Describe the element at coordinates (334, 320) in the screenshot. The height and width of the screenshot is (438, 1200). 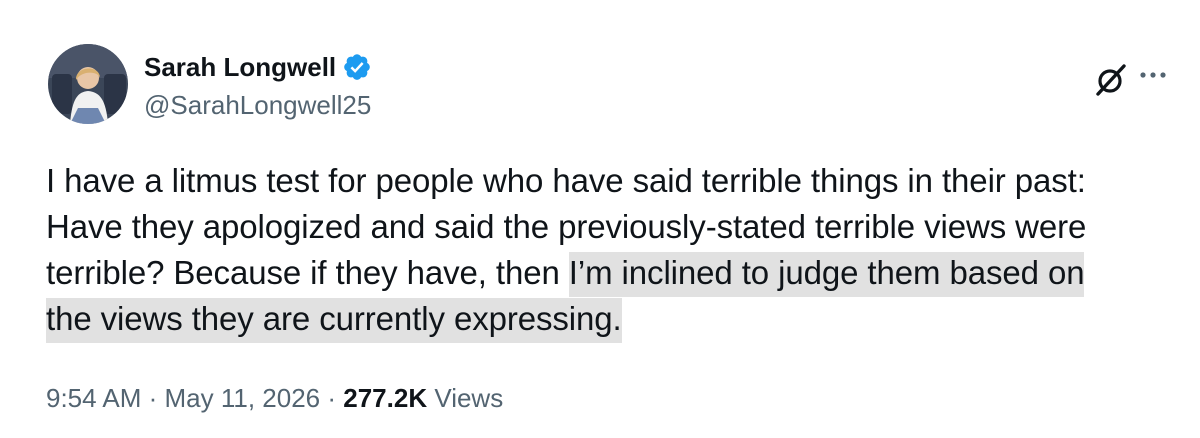
I see `highlighted-text: the views they are currently expressing.` at that location.